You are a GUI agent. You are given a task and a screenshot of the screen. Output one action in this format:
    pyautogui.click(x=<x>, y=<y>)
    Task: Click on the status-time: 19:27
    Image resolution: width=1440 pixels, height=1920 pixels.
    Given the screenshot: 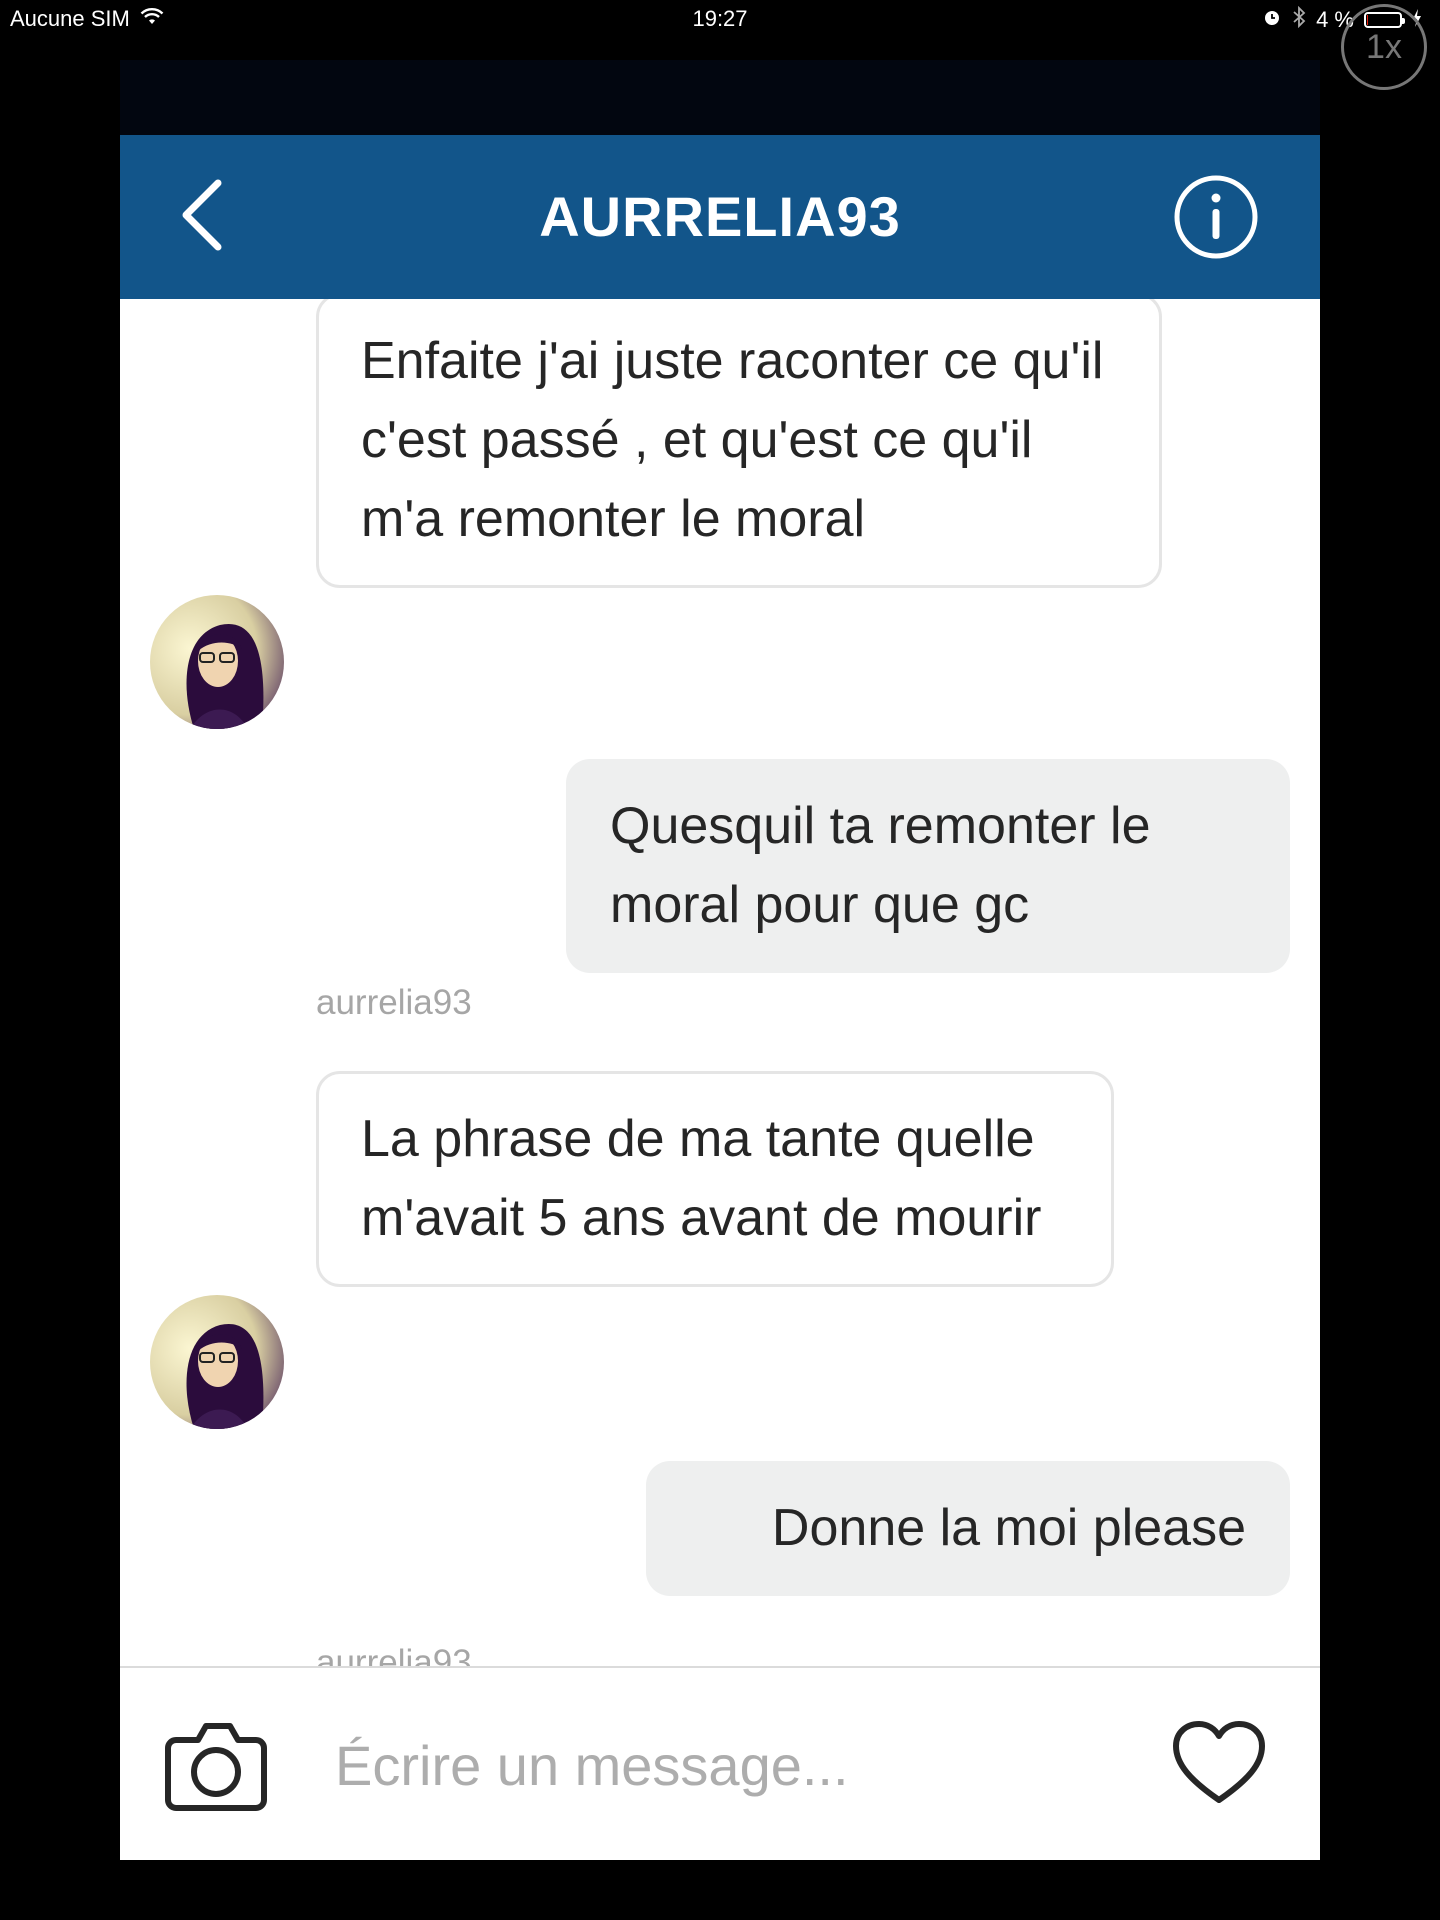 What is the action you would take?
    pyautogui.click(x=720, y=18)
    